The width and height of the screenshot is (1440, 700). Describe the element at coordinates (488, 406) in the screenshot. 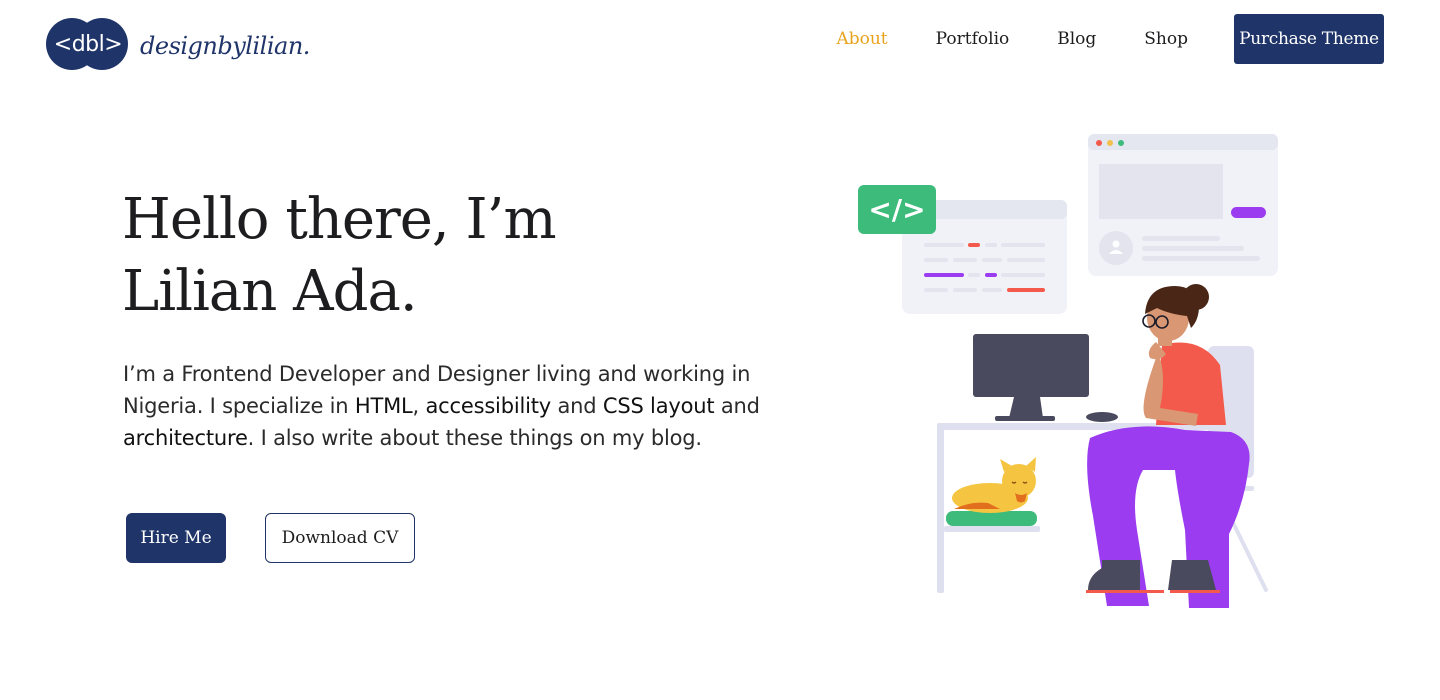

I see `intro-highlight-accessibility: accessibility` at that location.